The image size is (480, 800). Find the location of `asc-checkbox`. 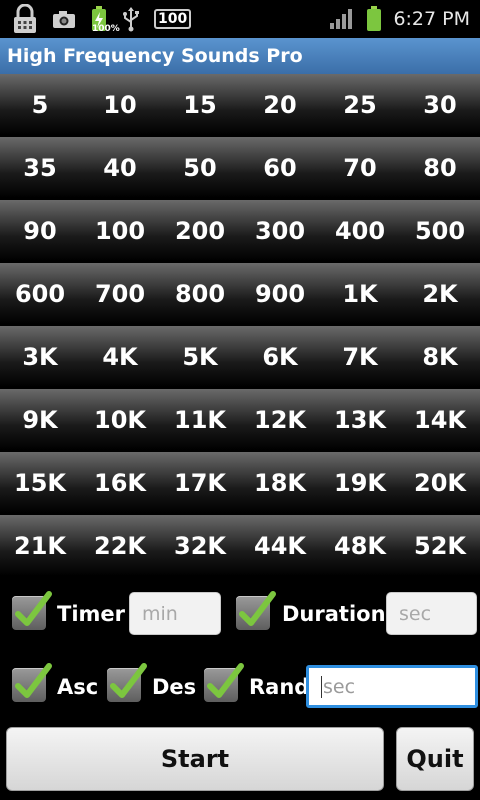

asc-checkbox is located at coordinates (32, 682).